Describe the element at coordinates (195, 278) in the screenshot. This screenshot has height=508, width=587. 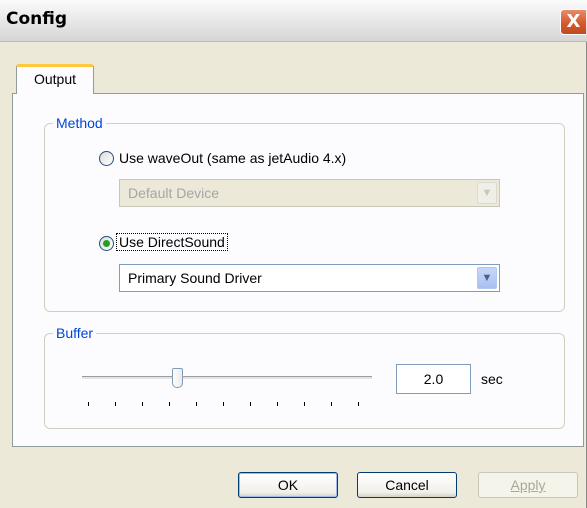
I see `directsound-device-value: Primary Sound Driver` at that location.